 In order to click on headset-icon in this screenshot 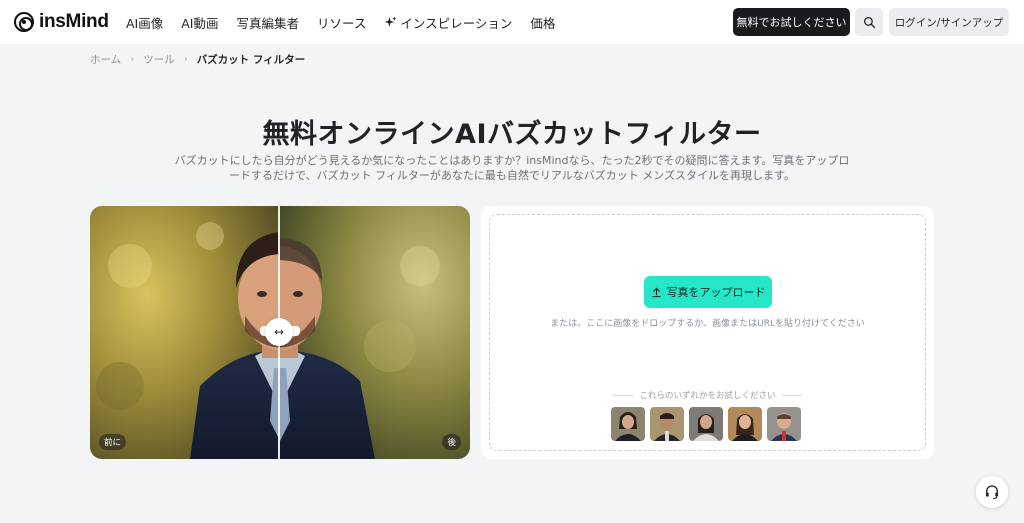, I will do `click(992, 492)`.